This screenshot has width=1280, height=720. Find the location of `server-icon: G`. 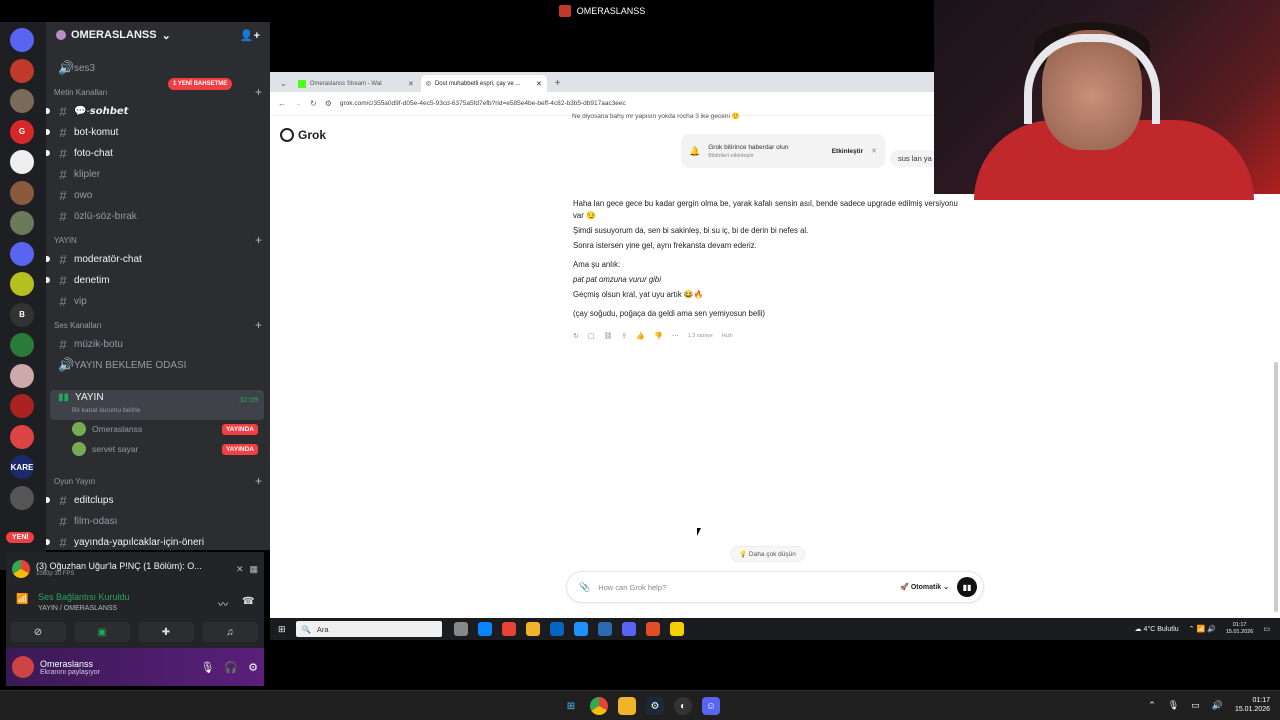

server-icon: G is located at coordinates (22, 131).